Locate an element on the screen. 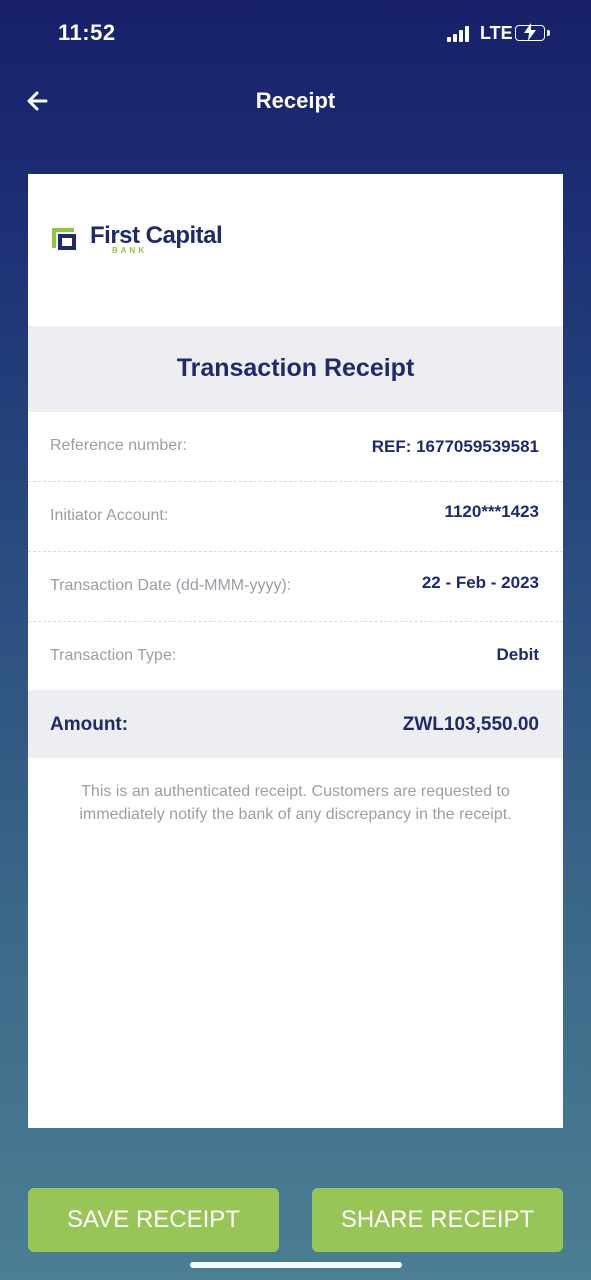 The image size is (591, 1280). status-bar: 11:52 LTE is located at coordinates (295, 33).